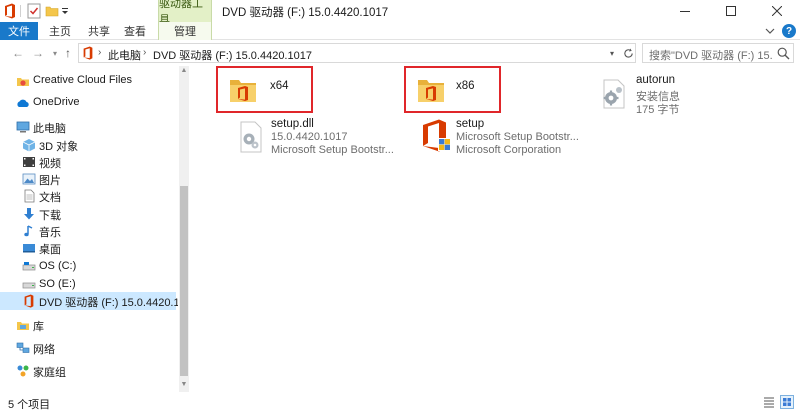 The height and width of the screenshot is (412, 800). I want to click on nav-item-drive-c: OS (C:), so click(88, 267).